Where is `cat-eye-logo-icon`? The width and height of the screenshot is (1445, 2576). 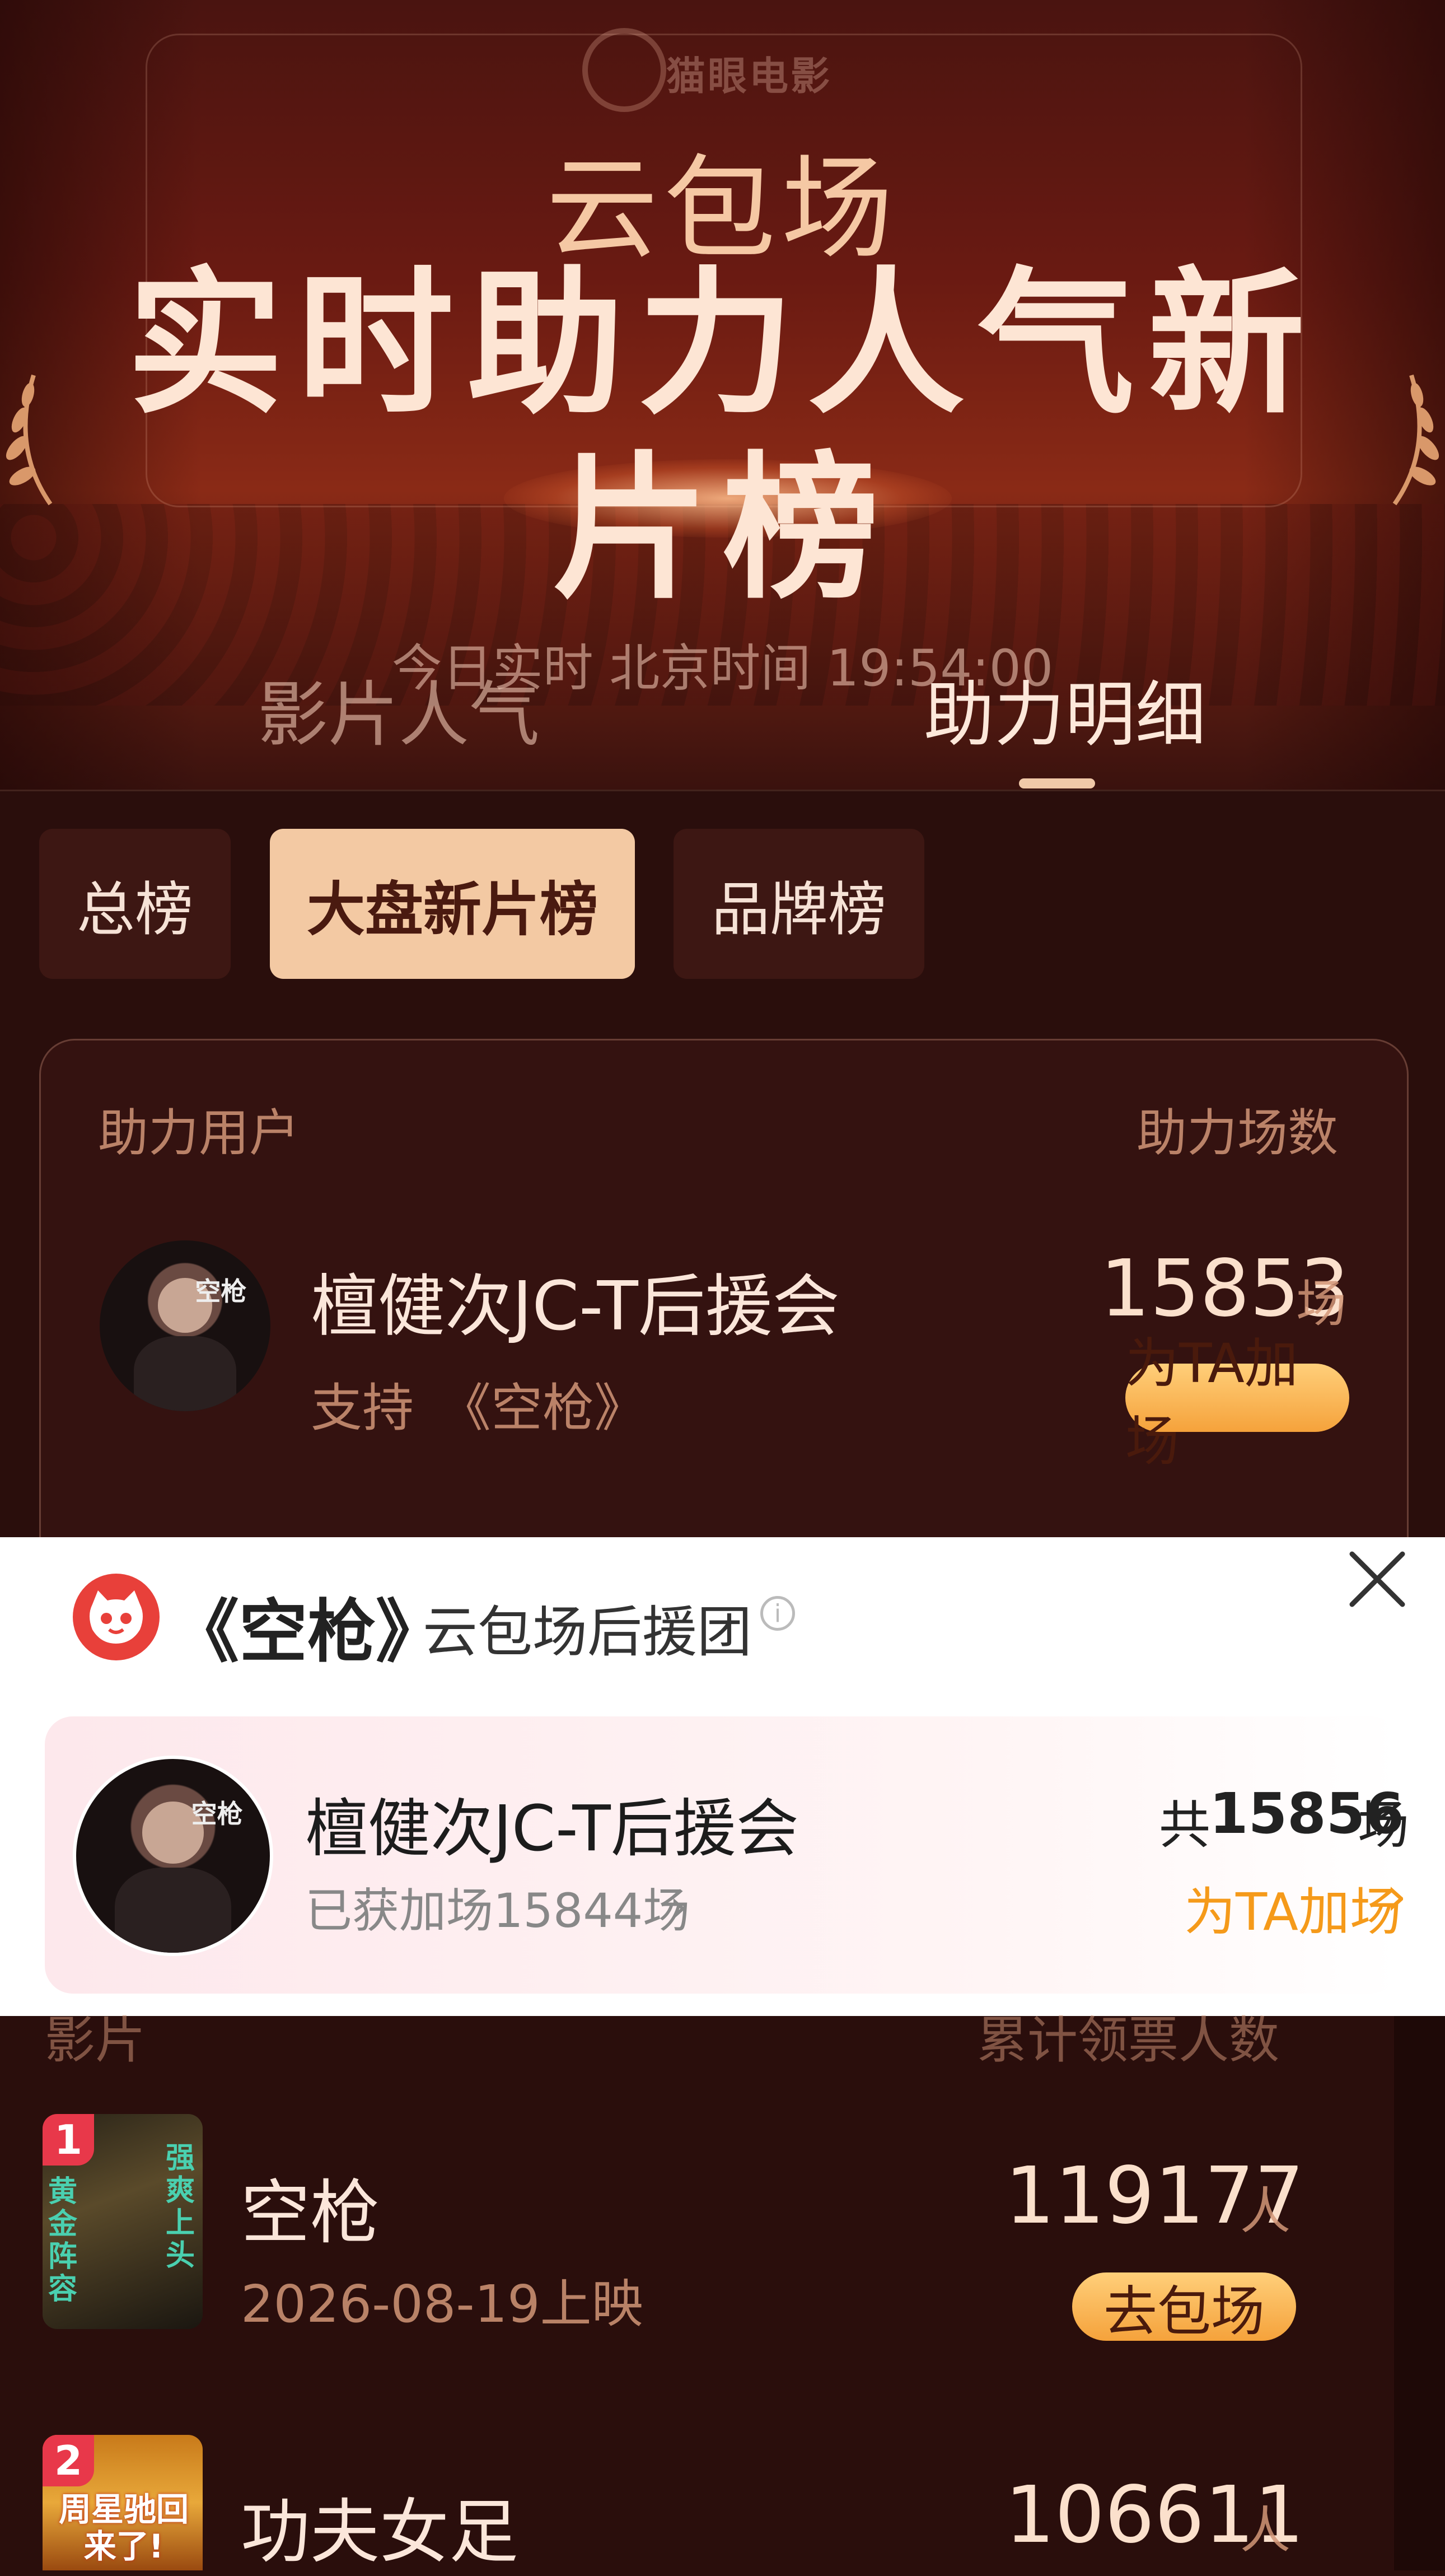
cat-eye-logo-icon is located at coordinates (624, 70).